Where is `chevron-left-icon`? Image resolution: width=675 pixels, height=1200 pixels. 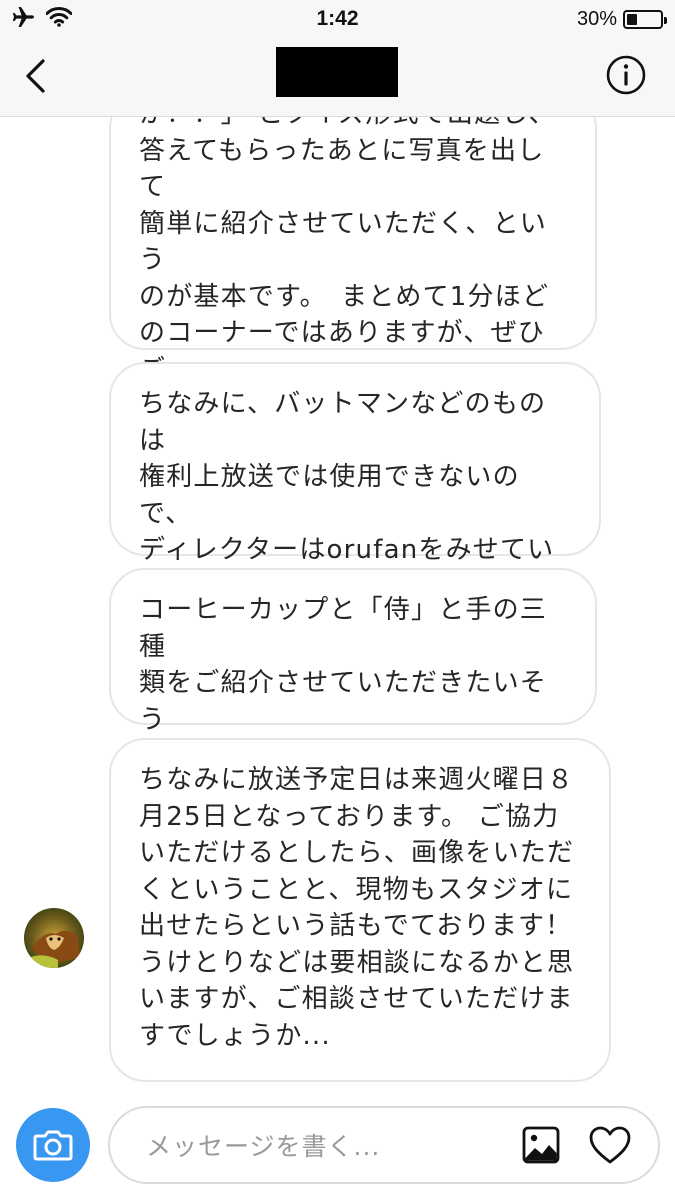 chevron-left-icon is located at coordinates (35, 76).